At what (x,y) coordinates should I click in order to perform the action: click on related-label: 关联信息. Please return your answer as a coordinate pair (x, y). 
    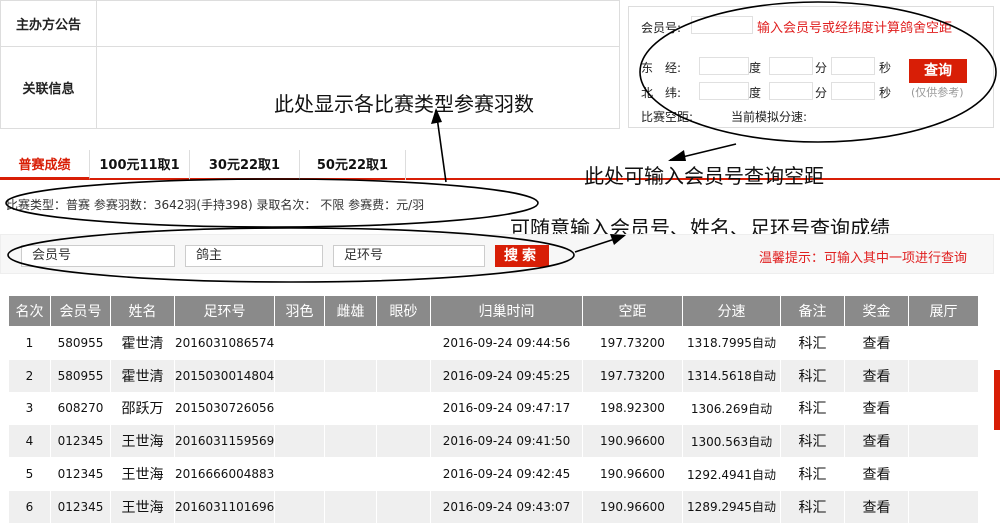
    Looking at the image, I should click on (48, 87).